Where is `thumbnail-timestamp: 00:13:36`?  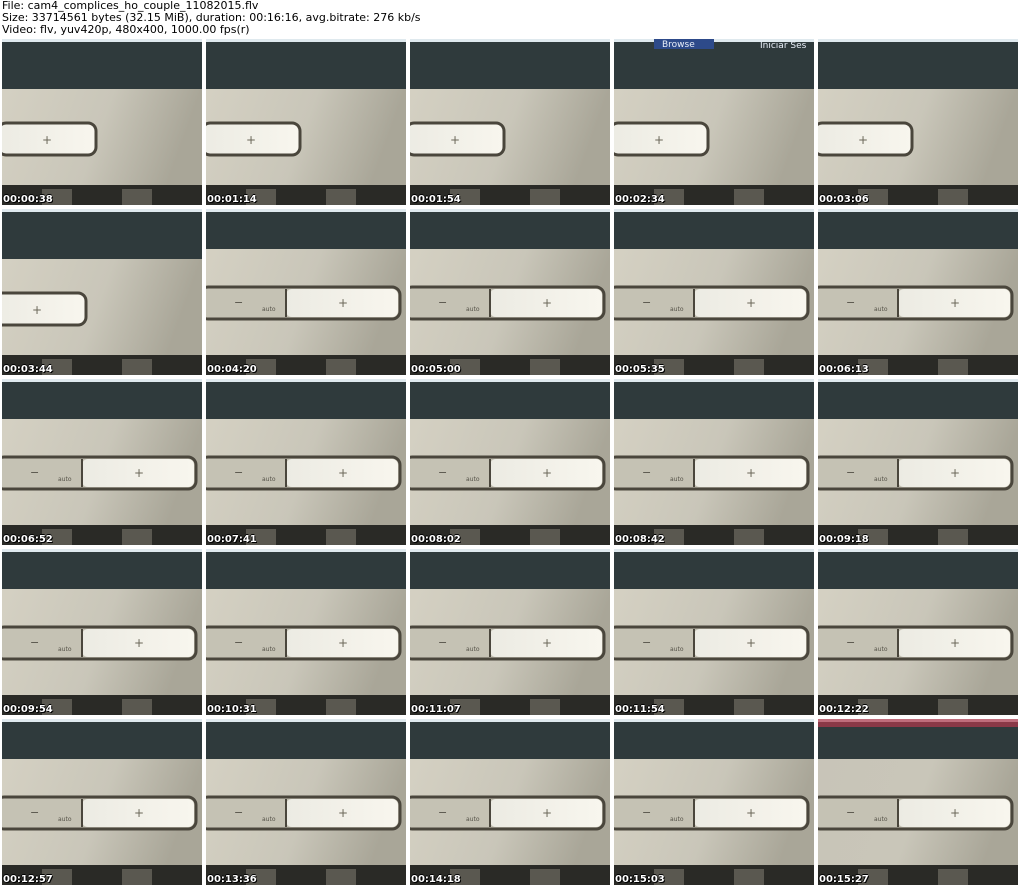
thumbnail-timestamp: 00:13:36 is located at coordinates (232, 879).